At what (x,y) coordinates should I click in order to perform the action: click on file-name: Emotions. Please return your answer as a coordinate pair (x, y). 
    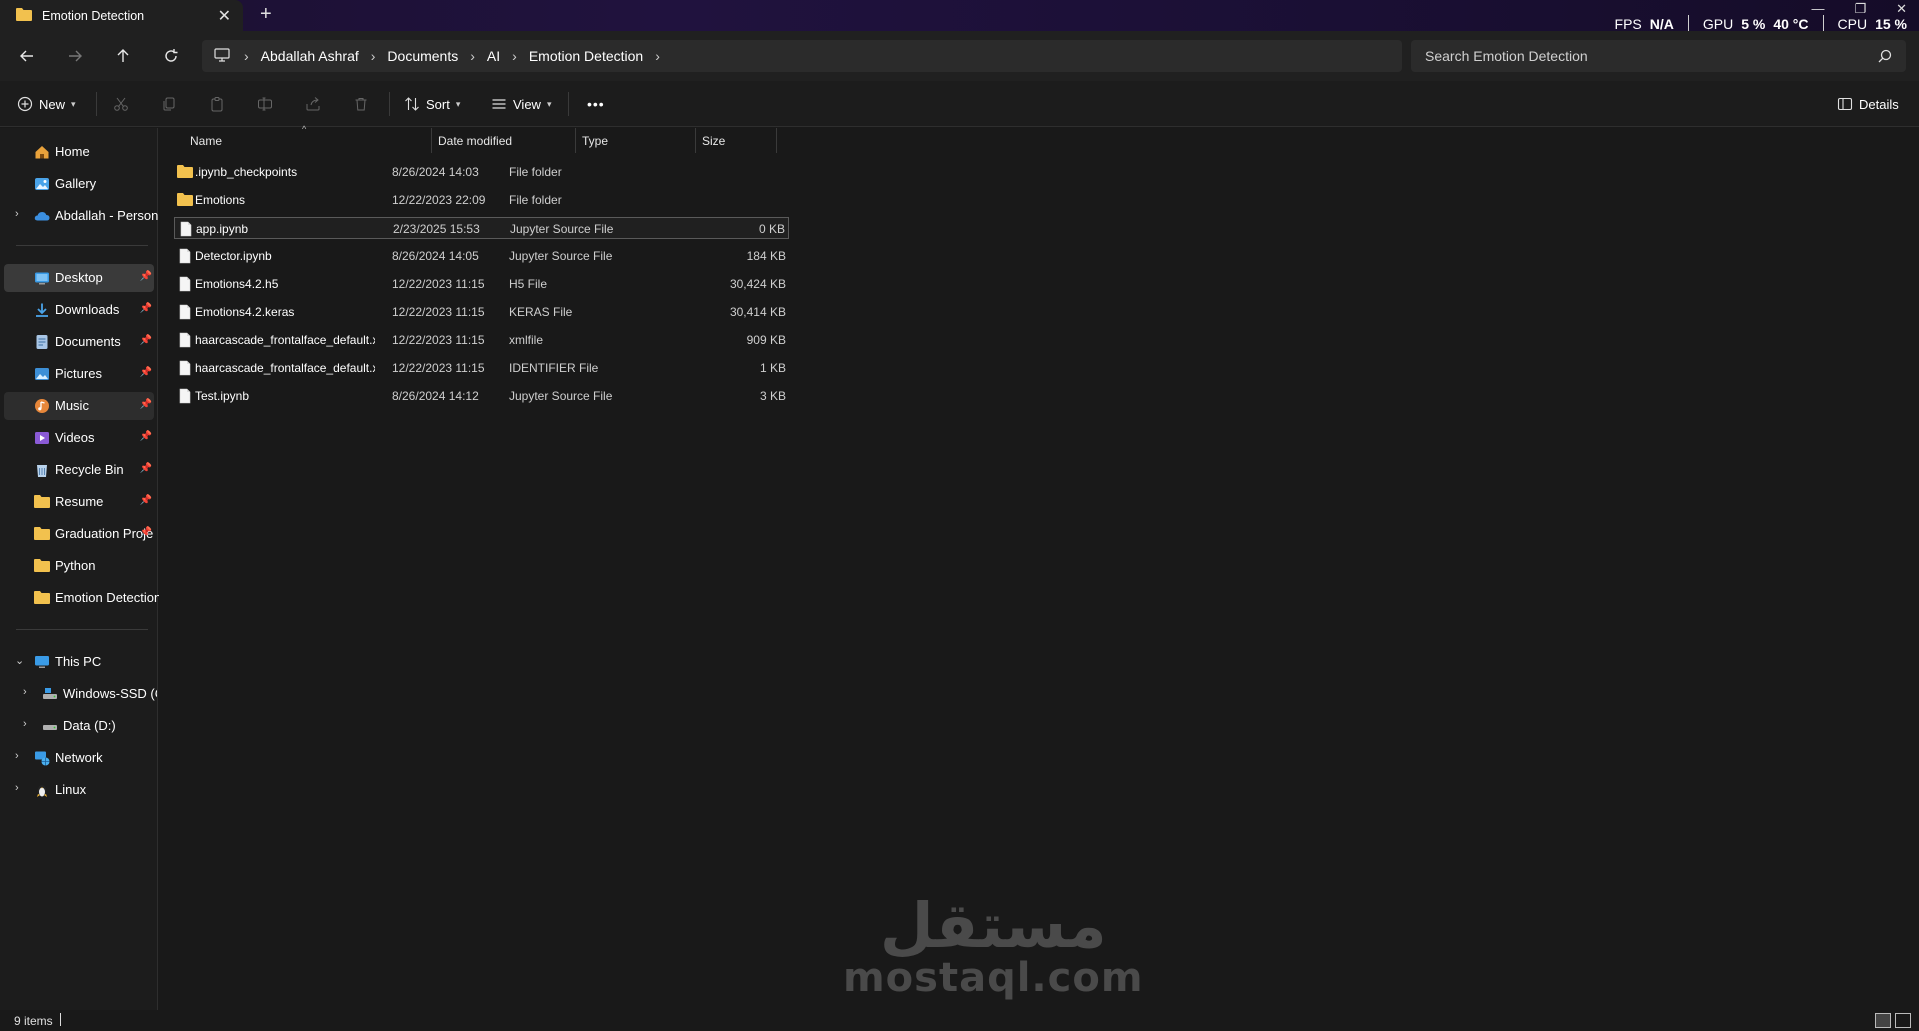
    Looking at the image, I should click on (220, 200).